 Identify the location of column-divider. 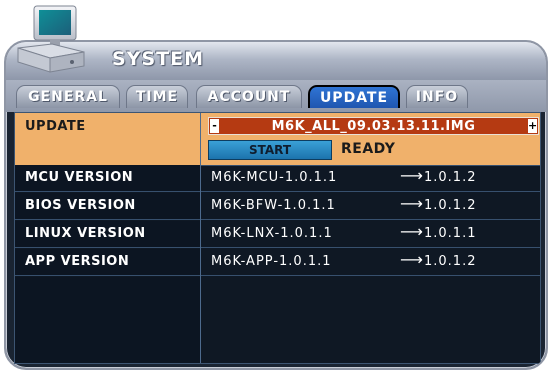
(200, 238).